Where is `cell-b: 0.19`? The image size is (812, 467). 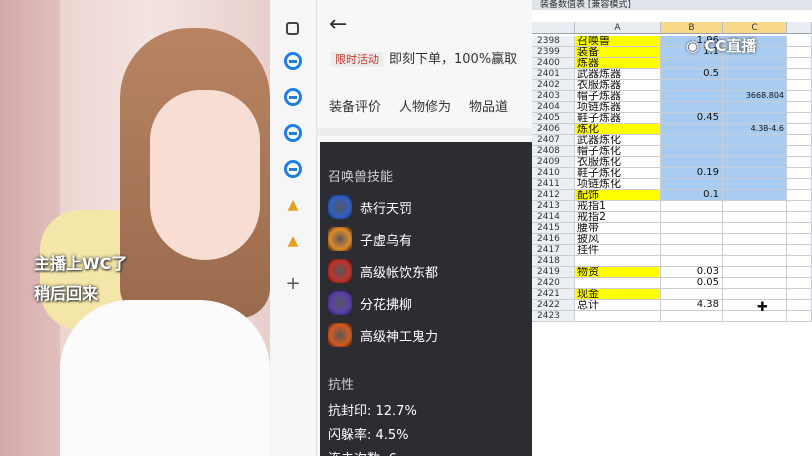
cell-b: 0.19 is located at coordinates (692, 173).